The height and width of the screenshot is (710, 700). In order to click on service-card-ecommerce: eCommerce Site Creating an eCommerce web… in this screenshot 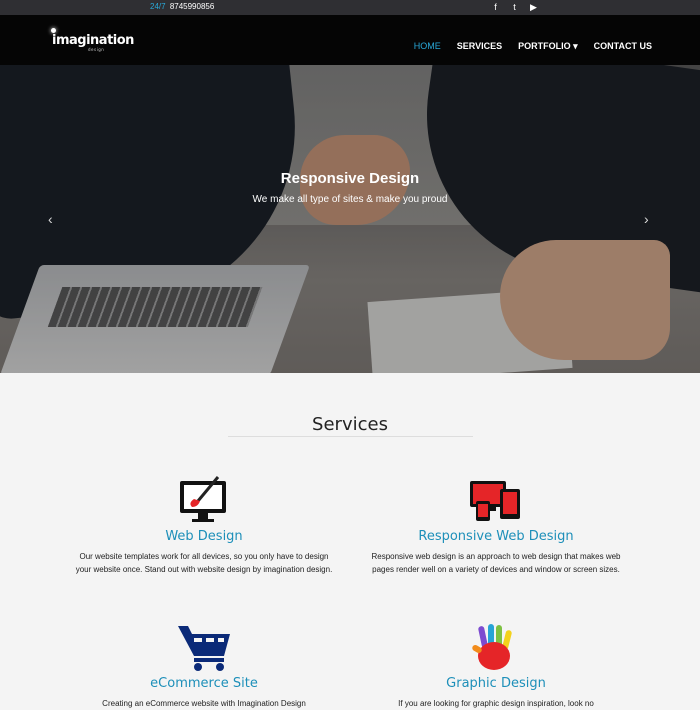, I will do `click(204, 666)`.